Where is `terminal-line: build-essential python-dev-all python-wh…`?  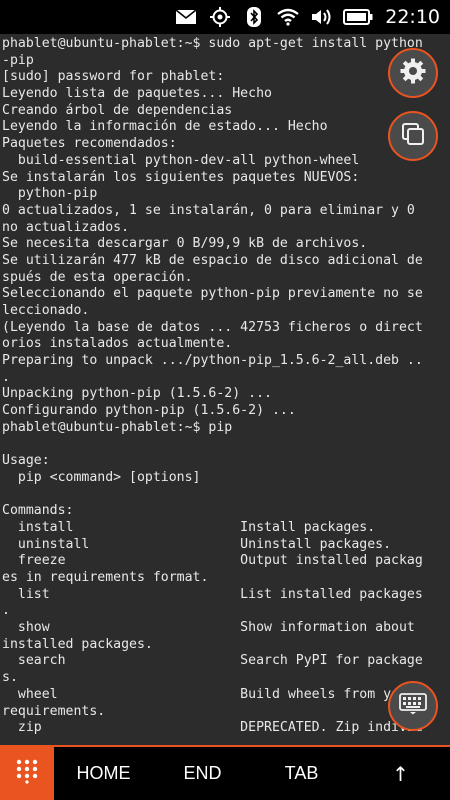 terminal-line: build-essential python-dev-all python-wh… is located at coordinates (181, 160).